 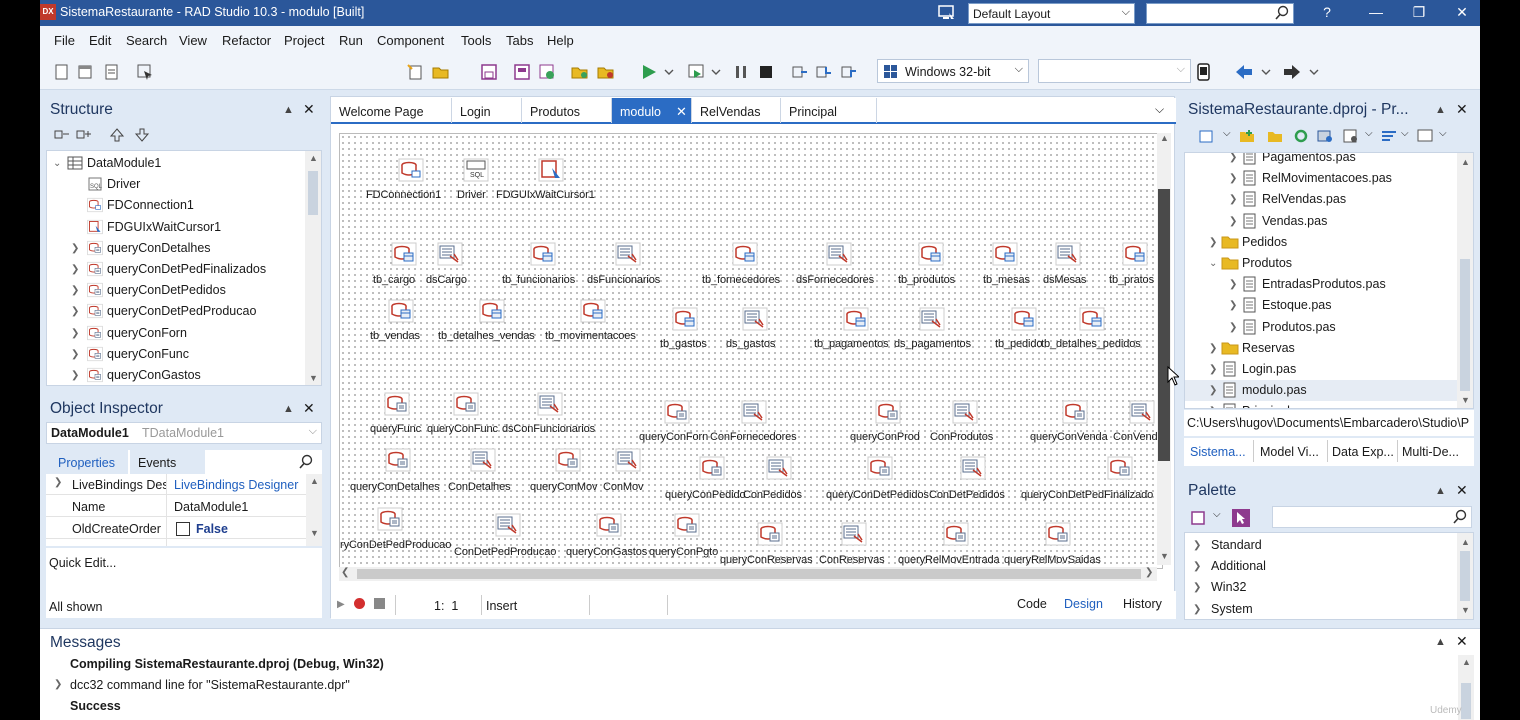 I want to click on pause-icon, so click(x=741, y=72).